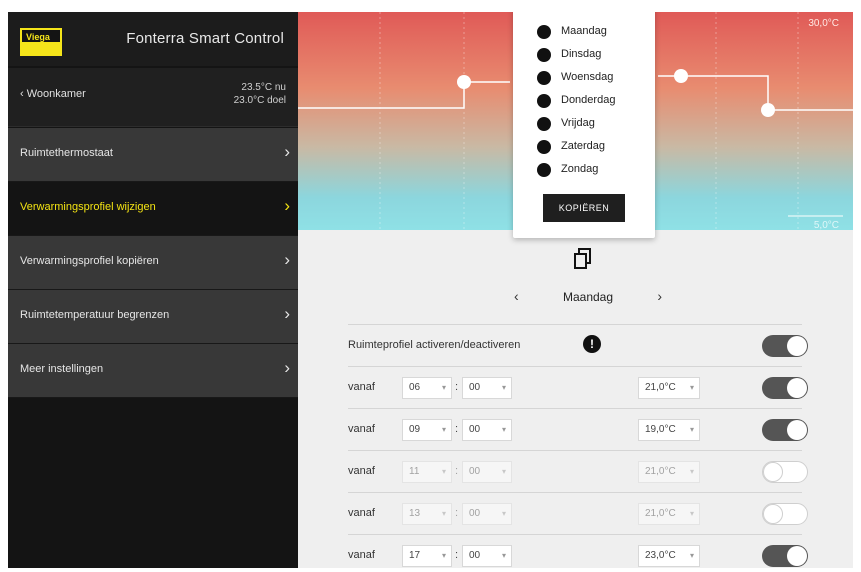 The image size is (861, 572). Describe the element at coordinates (584, 31) in the screenshot. I see `day-label: Maandag` at that location.